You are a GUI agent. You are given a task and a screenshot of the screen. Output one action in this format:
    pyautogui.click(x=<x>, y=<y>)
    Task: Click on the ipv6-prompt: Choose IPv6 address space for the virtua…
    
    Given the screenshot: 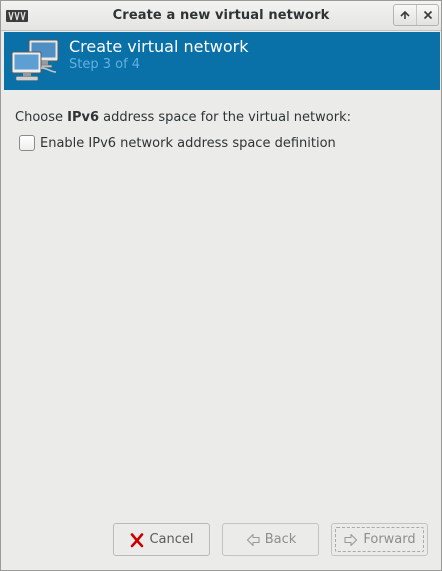 What is the action you would take?
    pyautogui.click(x=183, y=117)
    